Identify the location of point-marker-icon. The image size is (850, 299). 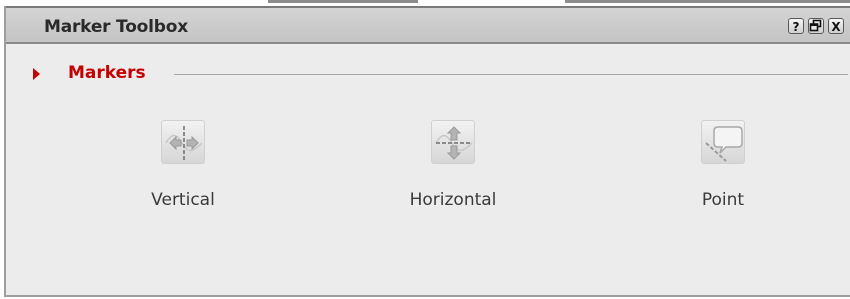
(723, 142).